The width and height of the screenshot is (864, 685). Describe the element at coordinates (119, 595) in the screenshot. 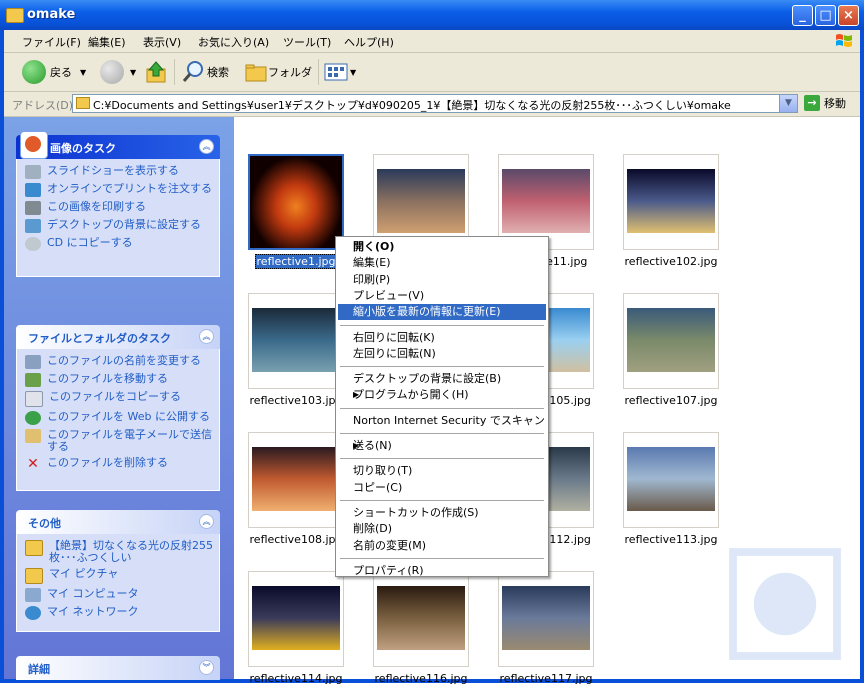

I see `place-my-computer: マイ コンピュータ` at that location.